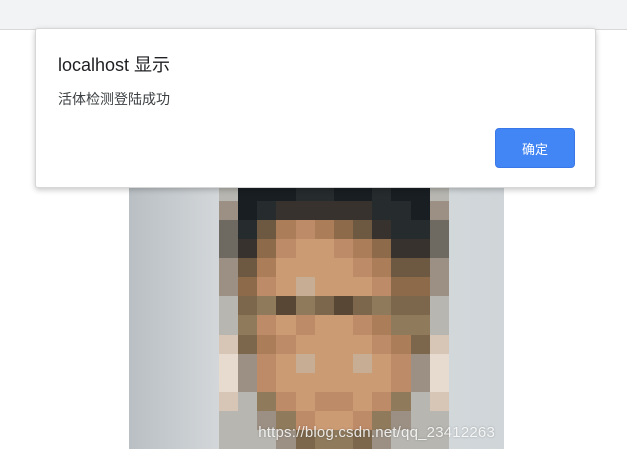 The width and height of the screenshot is (627, 449). Describe the element at coordinates (114, 65) in the screenshot. I see `dialog-title: localhost 显示` at that location.